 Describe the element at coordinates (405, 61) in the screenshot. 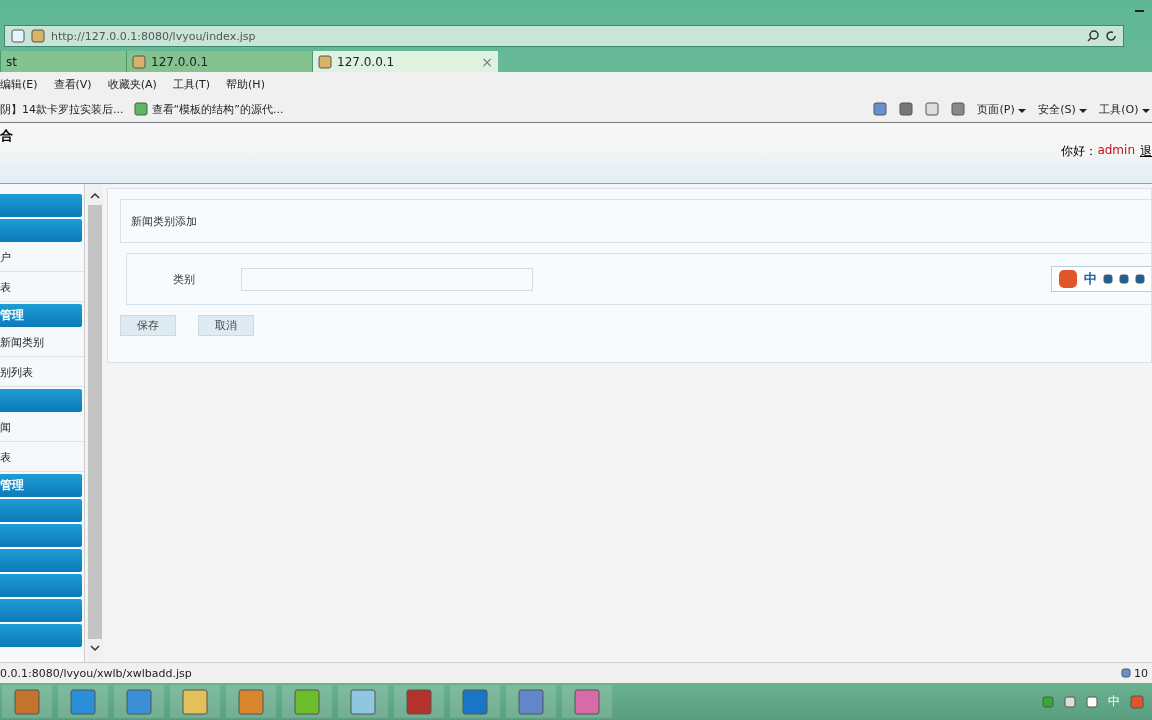

I see `browser-tab: 127.0.0.1 ×` at that location.